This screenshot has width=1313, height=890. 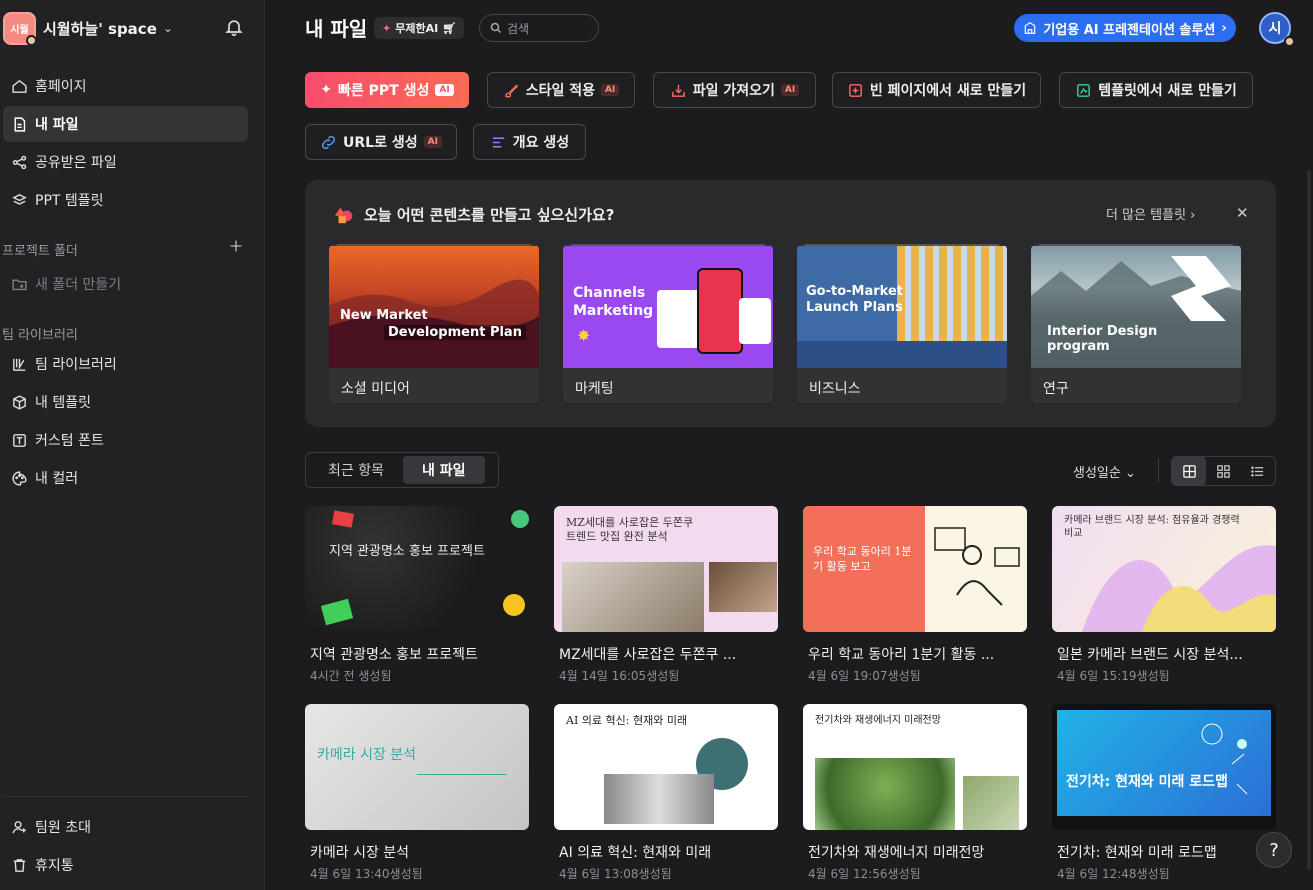 What do you see at coordinates (1189, 471) in the screenshot?
I see `large-grid-view-button` at bounding box center [1189, 471].